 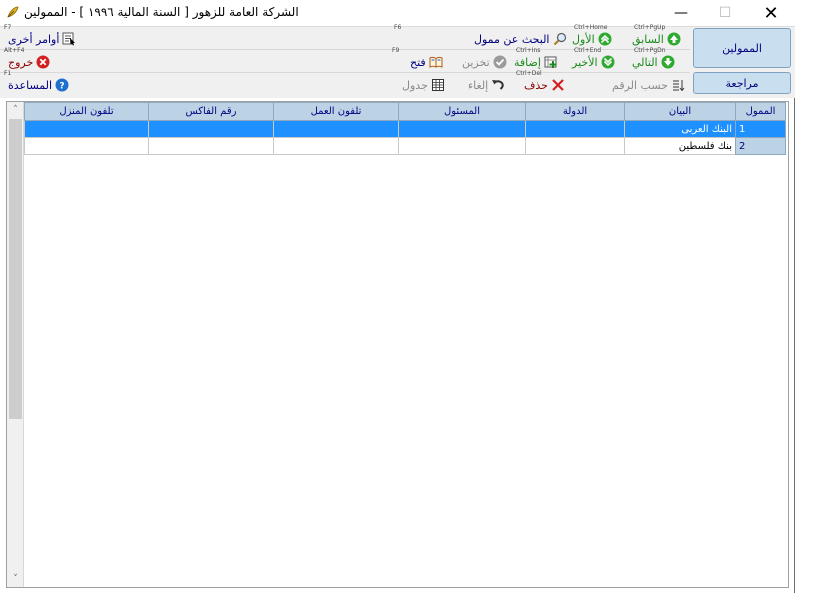 I want to click on row-description: البنك العربى, so click(x=680, y=129).